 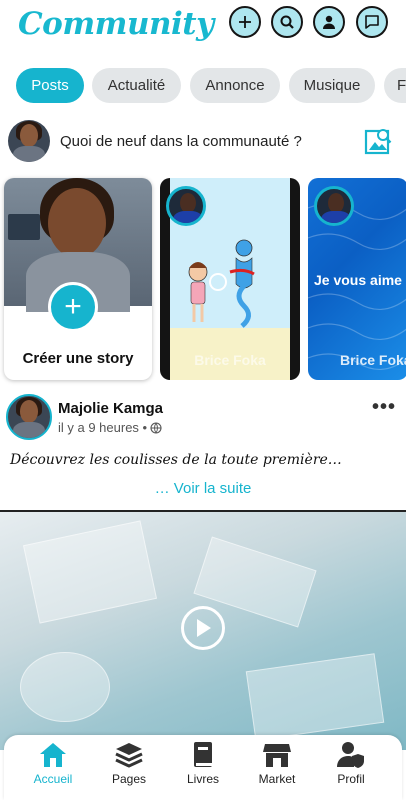 What do you see at coordinates (73, 307) in the screenshot?
I see `add-story-icon: +` at bounding box center [73, 307].